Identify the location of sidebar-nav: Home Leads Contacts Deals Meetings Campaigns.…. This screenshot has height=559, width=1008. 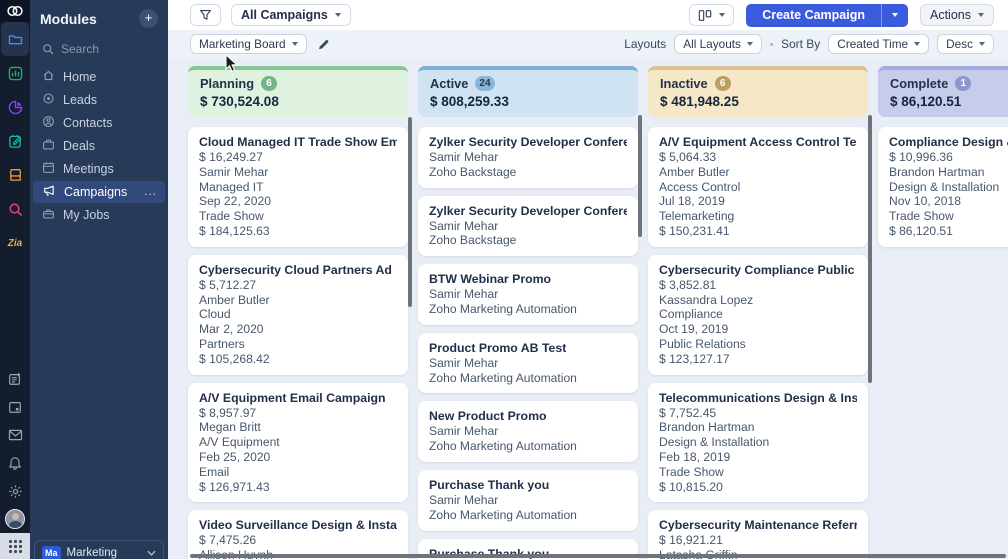
(99, 146).